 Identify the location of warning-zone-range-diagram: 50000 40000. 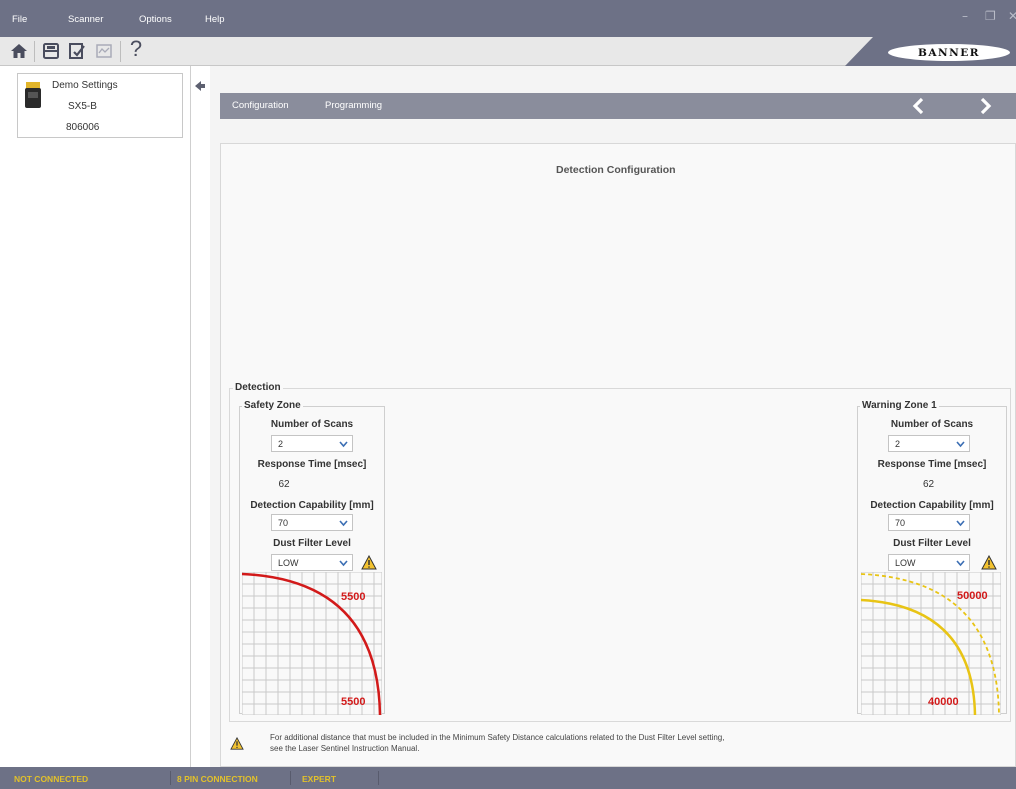
(931, 643).